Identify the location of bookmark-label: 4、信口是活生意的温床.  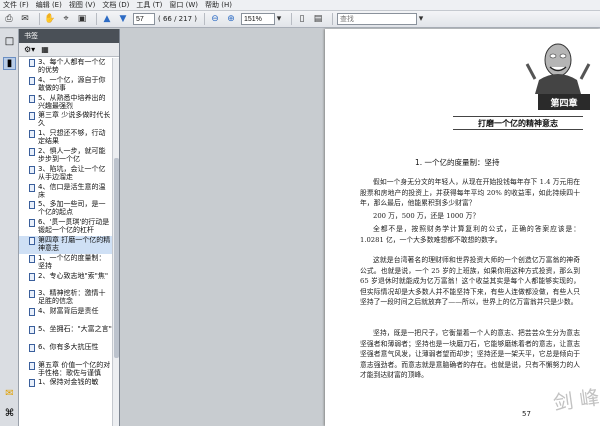
(72, 190).